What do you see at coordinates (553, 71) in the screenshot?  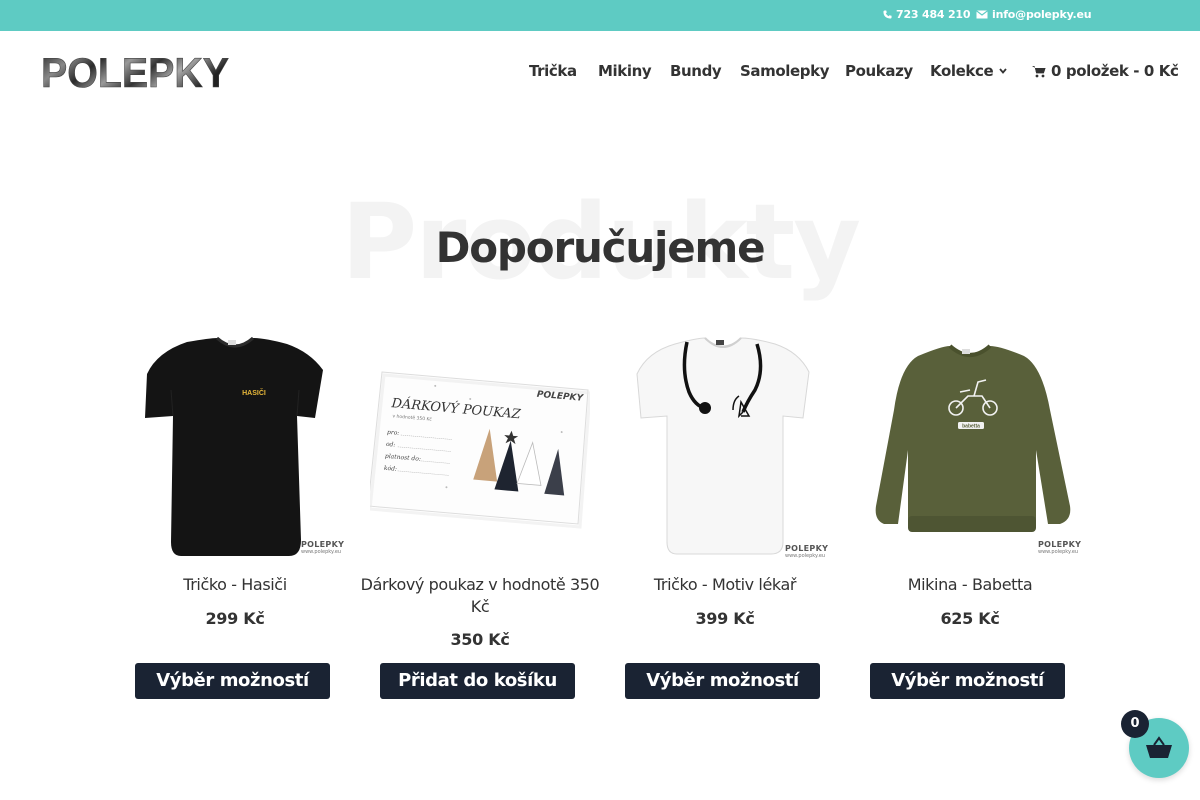 I see `nav-item-tricka: Trička` at bounding box center [553, 71].